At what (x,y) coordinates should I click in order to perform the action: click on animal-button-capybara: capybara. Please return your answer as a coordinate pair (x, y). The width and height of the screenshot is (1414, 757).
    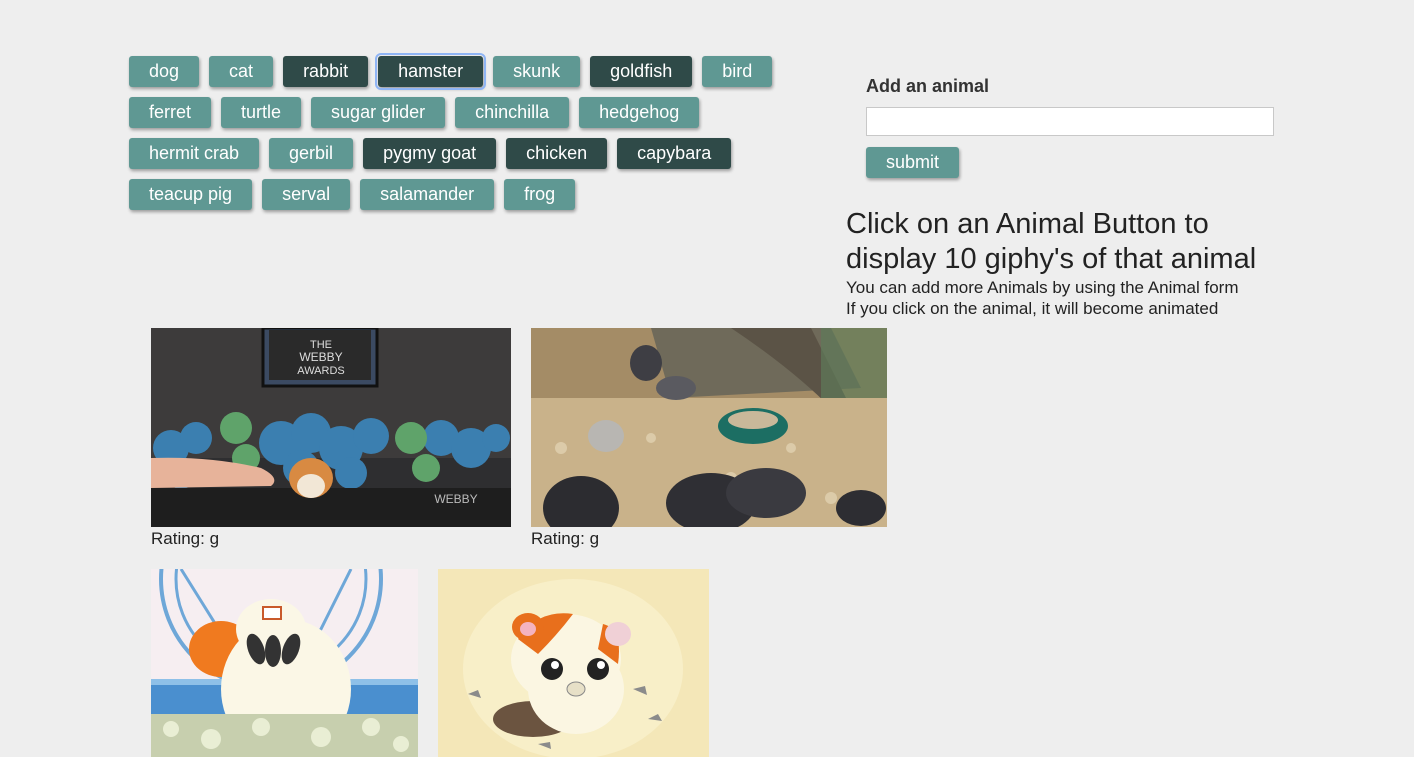
    Looking at the image, I should click on (674, 153).